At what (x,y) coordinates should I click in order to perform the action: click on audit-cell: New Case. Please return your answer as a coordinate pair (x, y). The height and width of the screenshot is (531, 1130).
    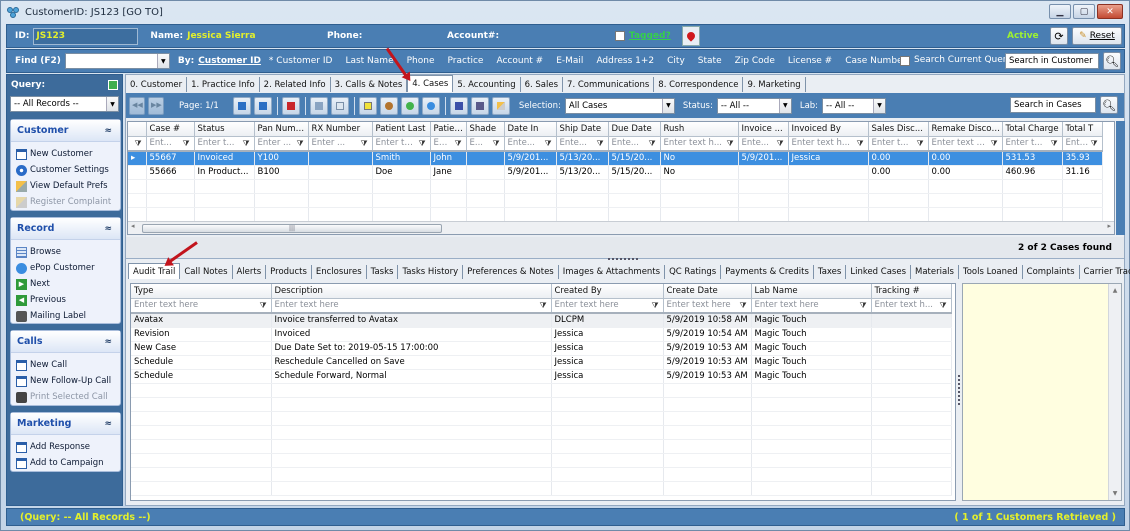
    Looking at the image, I should click on (201, 348).